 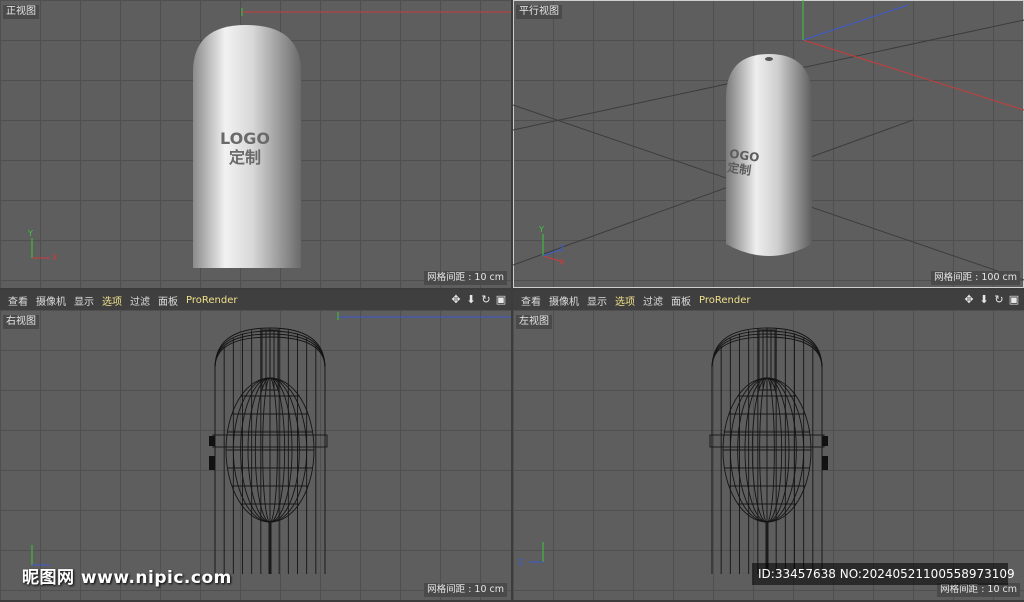 What do you see at coordinates (678, 450) in the screenshot?
I see `left-view-canvas` at bounding box center [678, 450].